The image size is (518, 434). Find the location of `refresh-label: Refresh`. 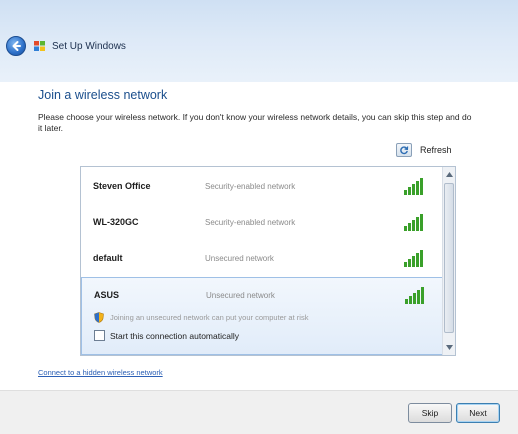

refresh-label: Refresh is located at coordinates (436, 150).